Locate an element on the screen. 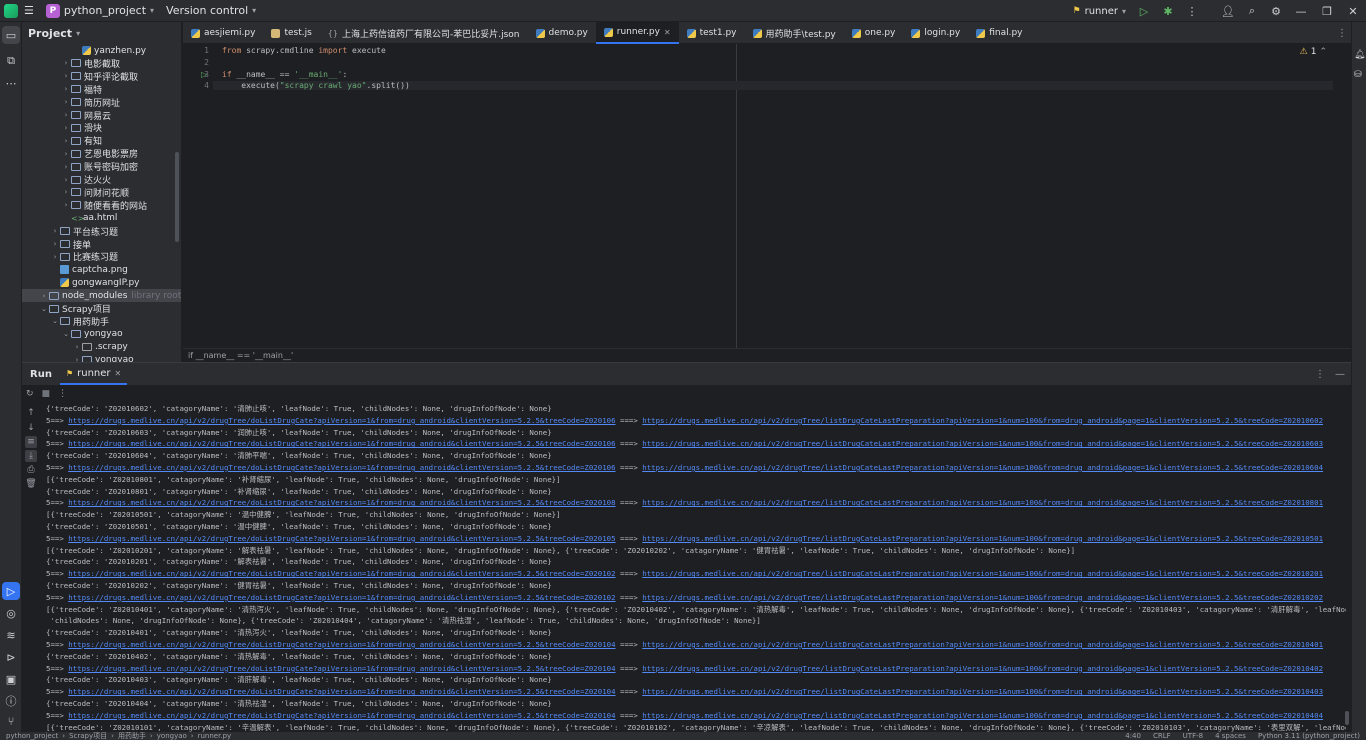  project-panel-header: Project ▾ is located at coordinates (101, 33).